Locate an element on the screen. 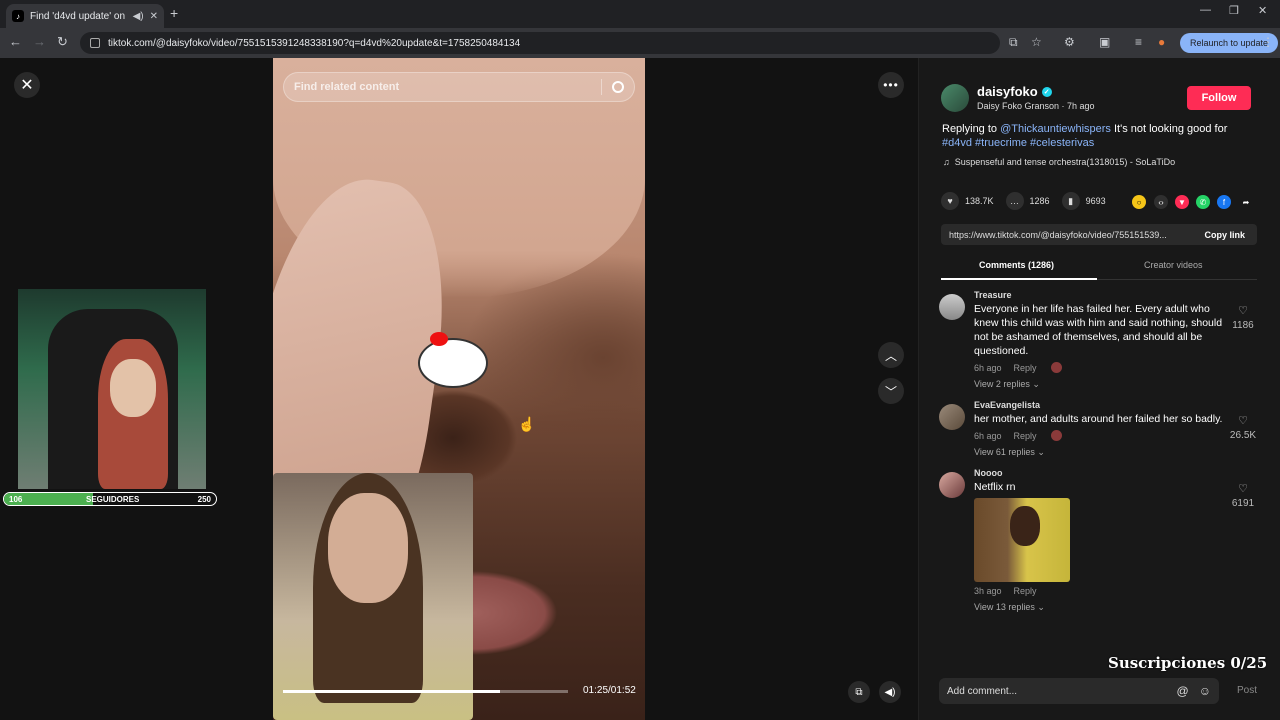  comment-like-count: 26.5K is located at coordinates (1243, 435).